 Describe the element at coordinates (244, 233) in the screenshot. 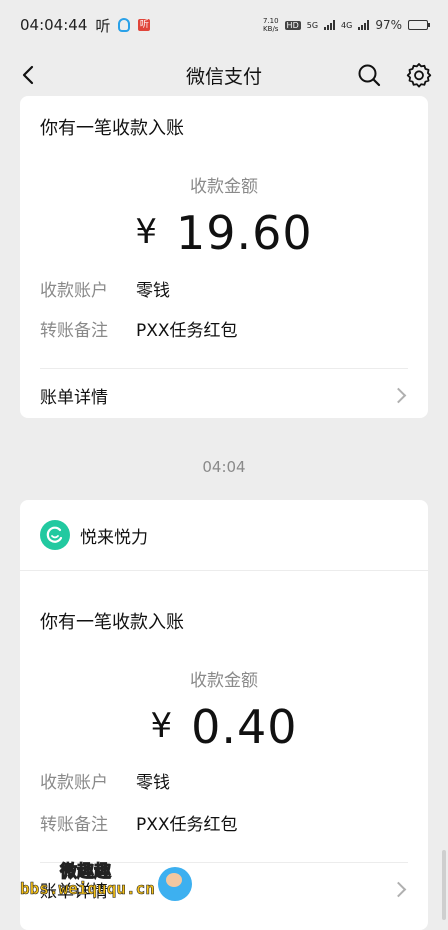

I see `amount-value: 19.60` at that location.